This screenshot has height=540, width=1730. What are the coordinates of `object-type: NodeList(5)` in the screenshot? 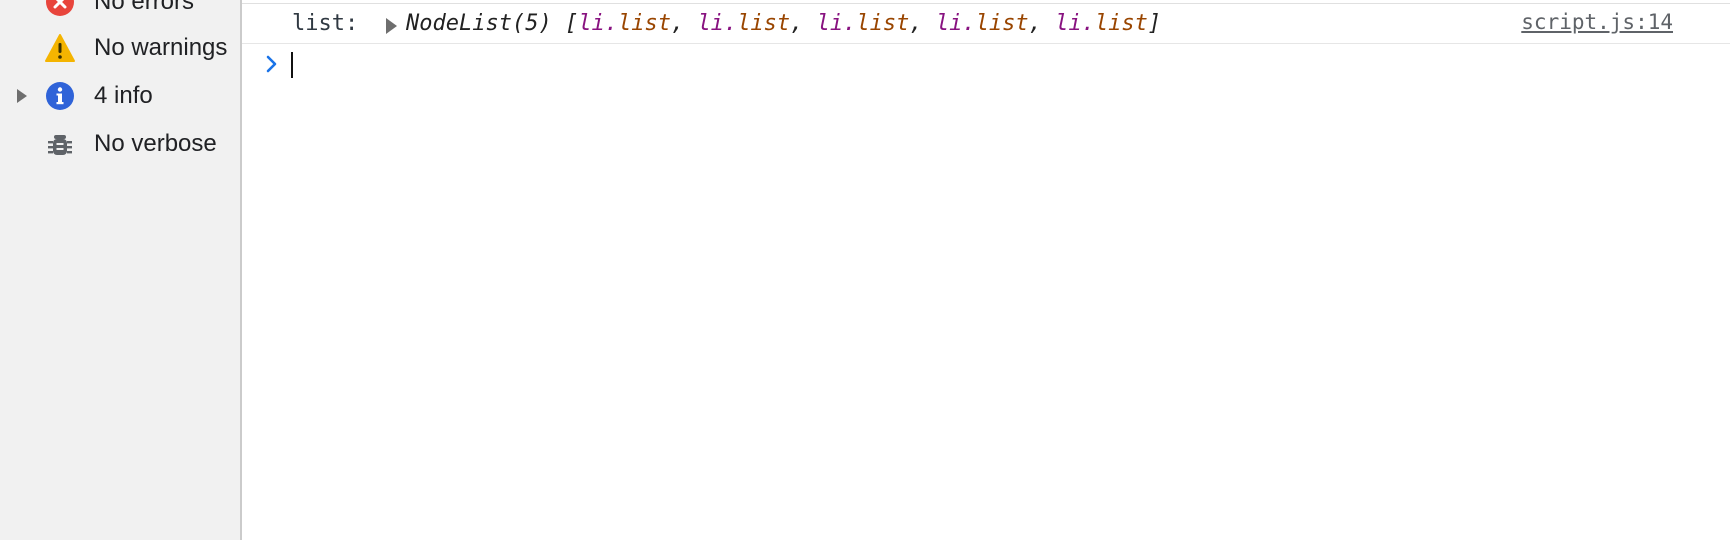 It's located at (479, 23).